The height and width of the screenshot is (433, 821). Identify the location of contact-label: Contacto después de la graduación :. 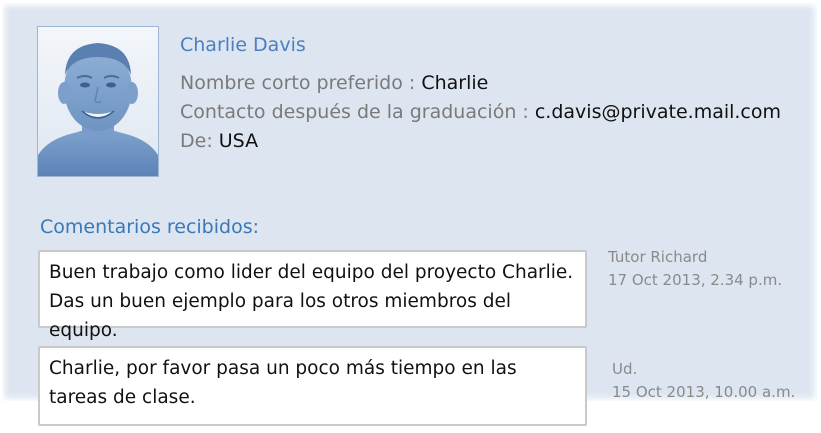
(357, 112).